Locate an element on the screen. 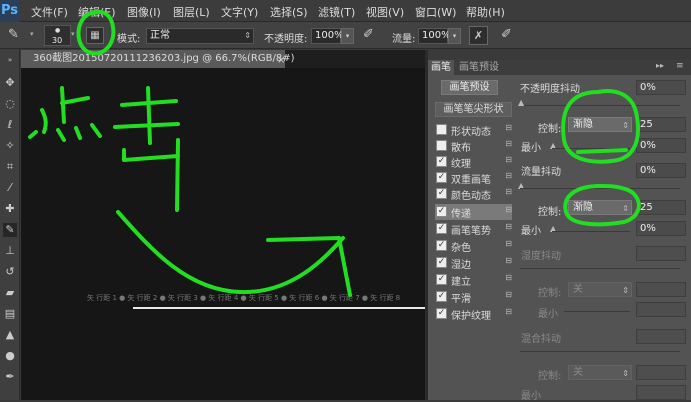 The image size is (691, 402). menu-help: 帮助(H) is located at coordinates (485, 12).